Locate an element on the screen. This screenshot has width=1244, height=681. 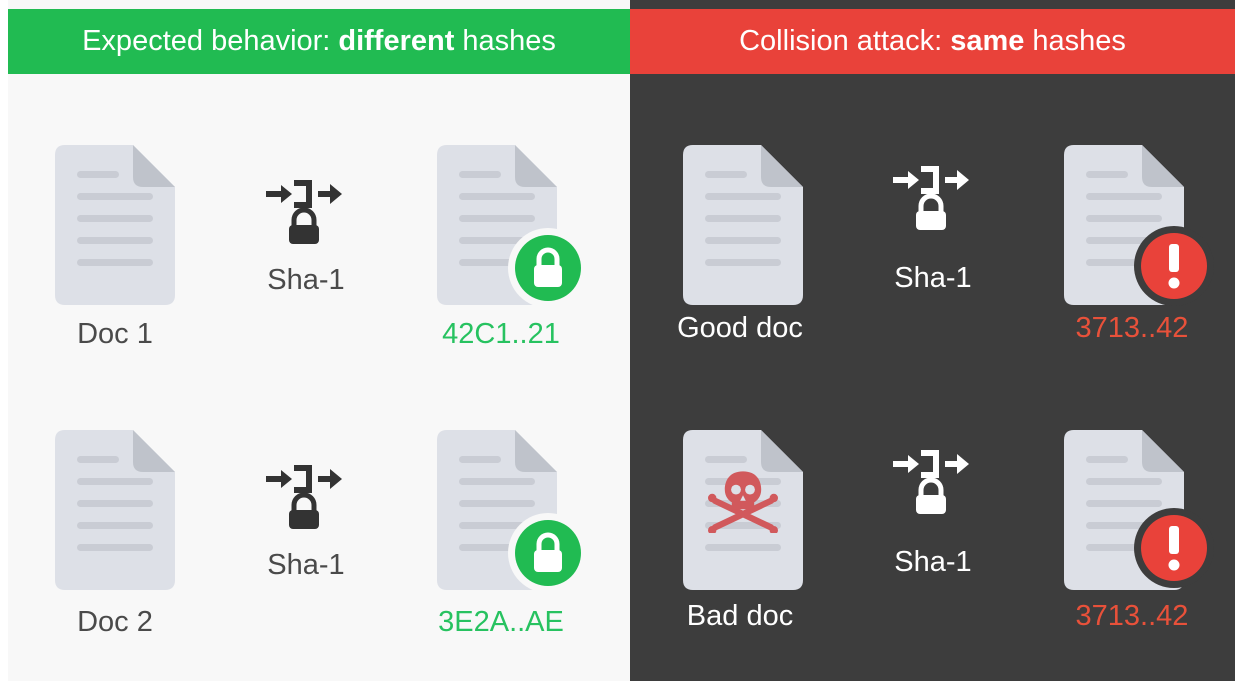
header-emphasis: same is located at coordinates (987, 41).